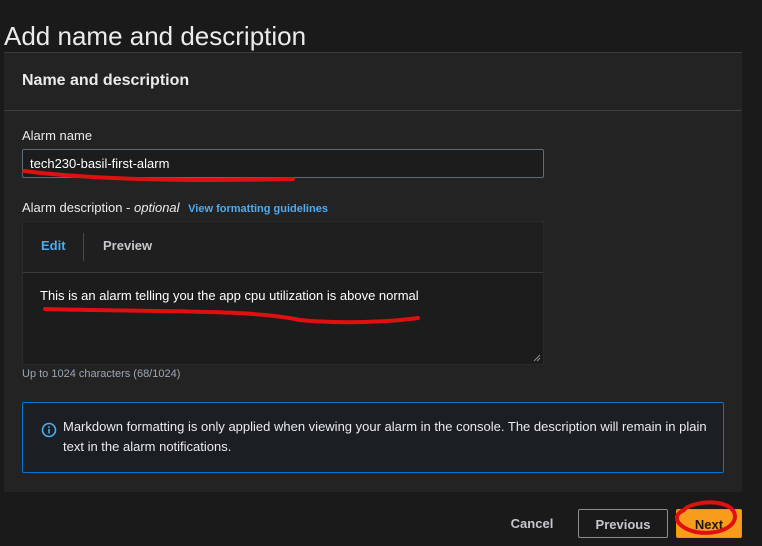  Describe the element at coordinates (57, 135) in the screenshot. I see `alarm-name-label: Alarm name` at that location.